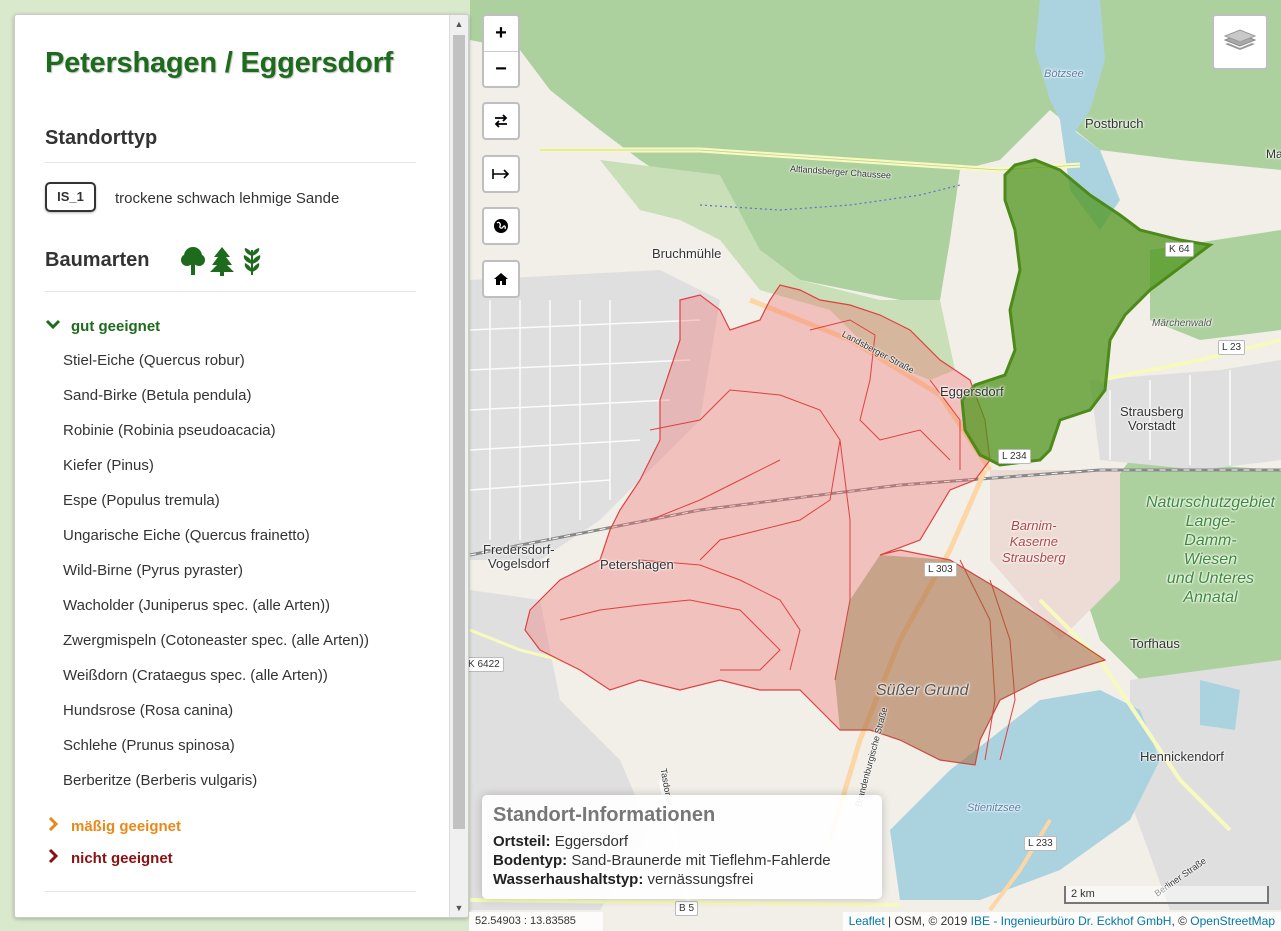 The image size is (1281, 931). What do you see at coordinates (70, 197) in the screenshot?
I see `standort-code-badge: IS_1` at bounding box center [70, 197].